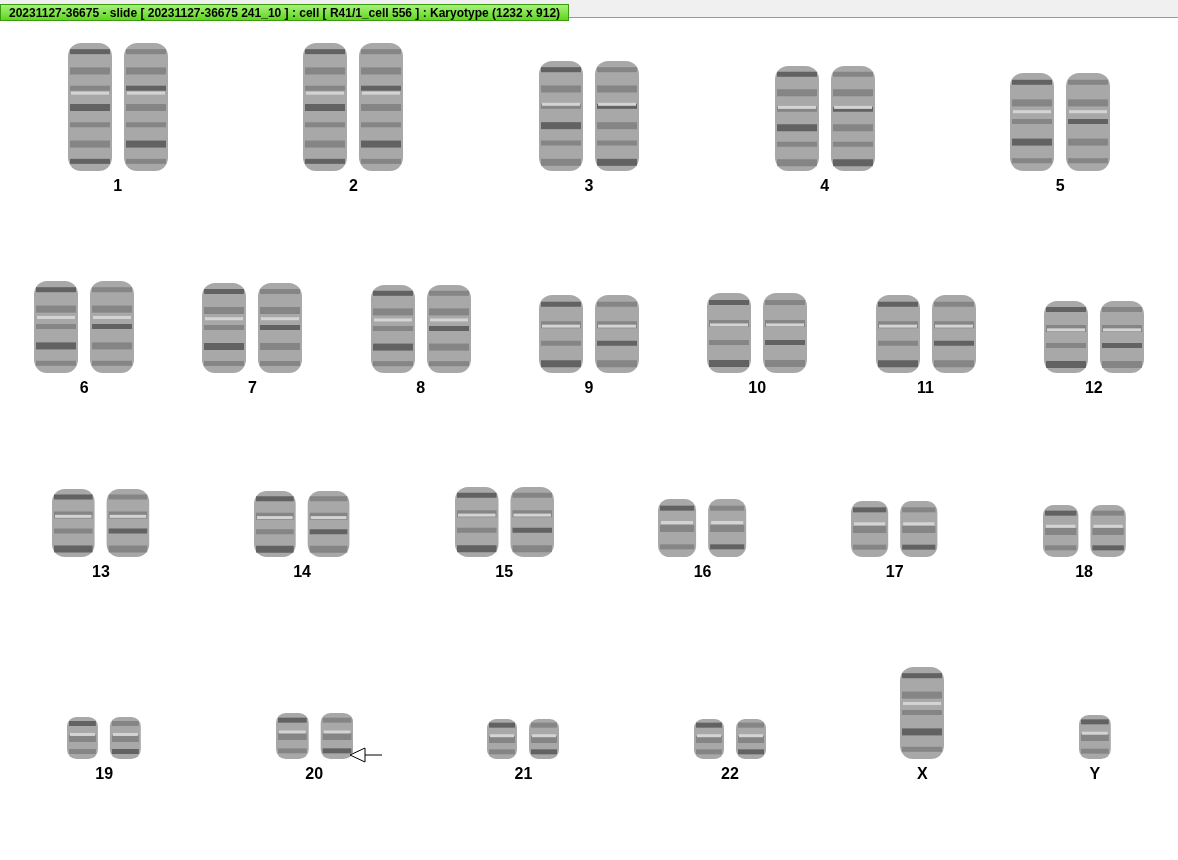 This screenshot has width=1178, height=860. I want to click on chromosome-number: X, so click(922, 774).